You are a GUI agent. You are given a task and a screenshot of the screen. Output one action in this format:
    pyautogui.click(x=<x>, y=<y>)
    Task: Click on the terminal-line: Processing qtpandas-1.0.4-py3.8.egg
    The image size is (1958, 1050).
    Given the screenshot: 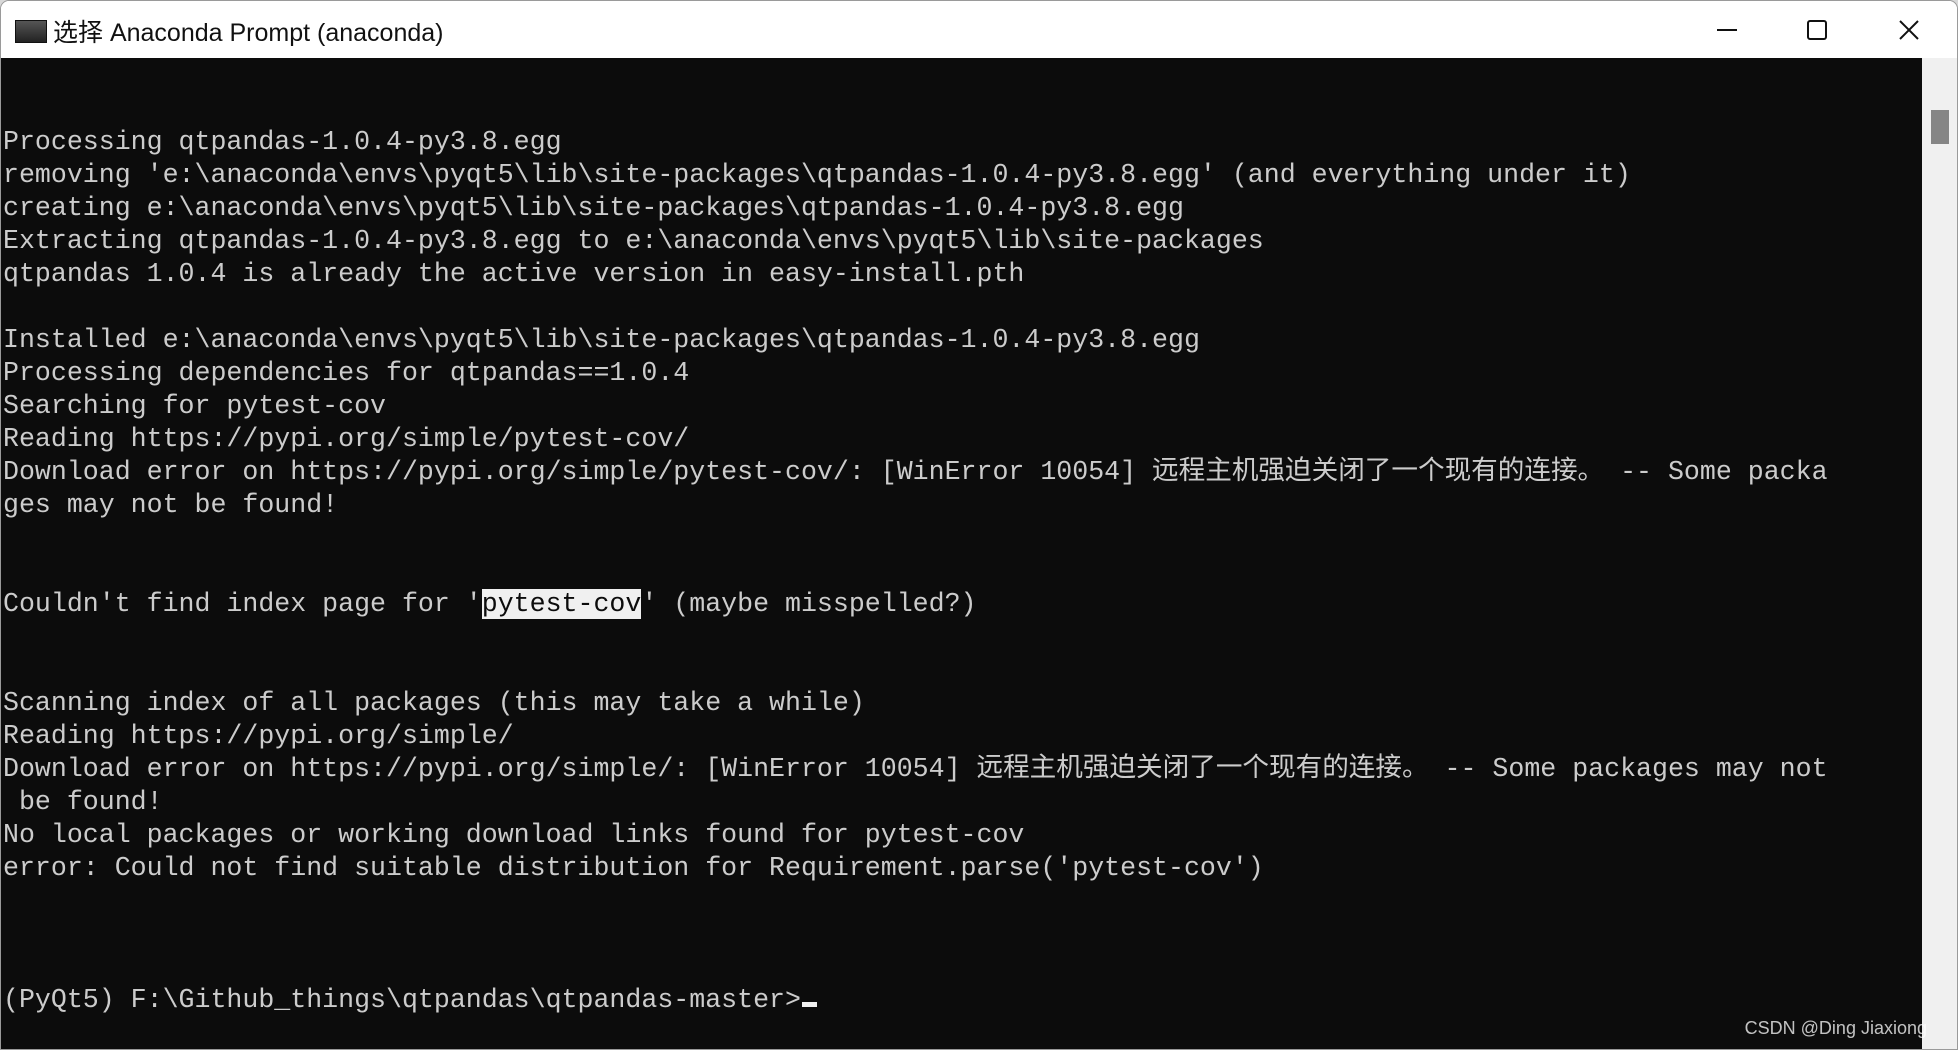 What is the action you would take?
    pyautogui.click(x=282, y=142)
    